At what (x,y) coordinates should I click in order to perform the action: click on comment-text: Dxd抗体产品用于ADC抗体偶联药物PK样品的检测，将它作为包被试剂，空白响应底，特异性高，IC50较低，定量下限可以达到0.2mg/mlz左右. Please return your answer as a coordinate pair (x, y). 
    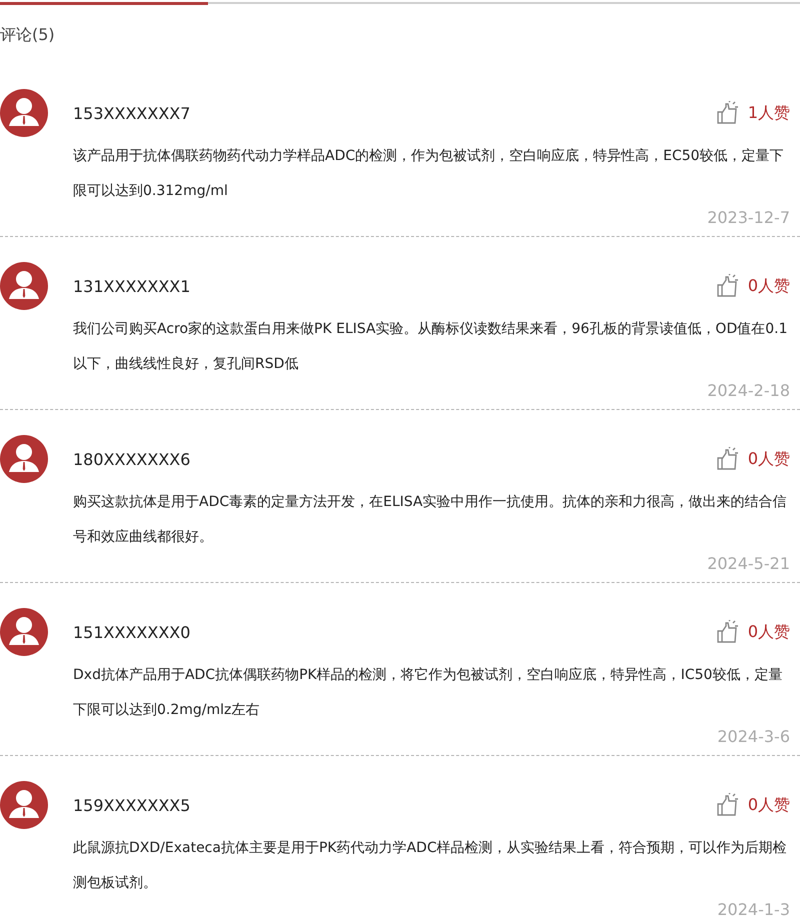
    Looking at the image, I should click on (428, 693).